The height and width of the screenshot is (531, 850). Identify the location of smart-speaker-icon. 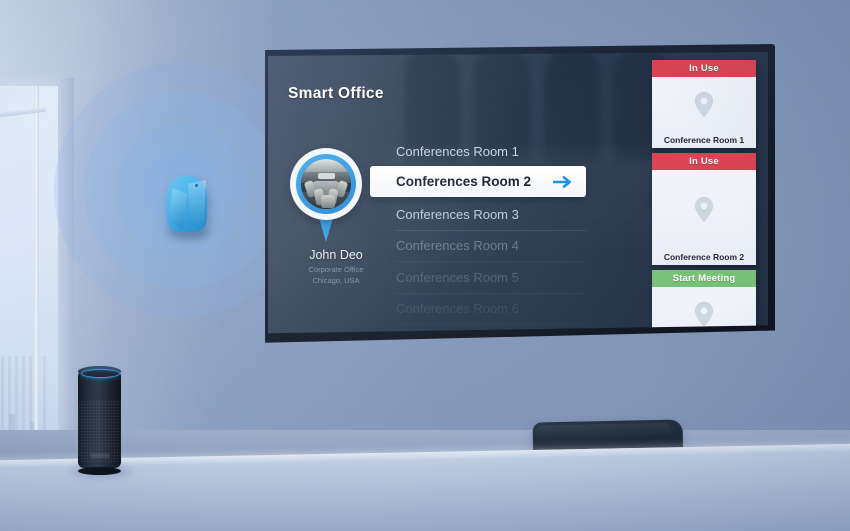
(99, 420).